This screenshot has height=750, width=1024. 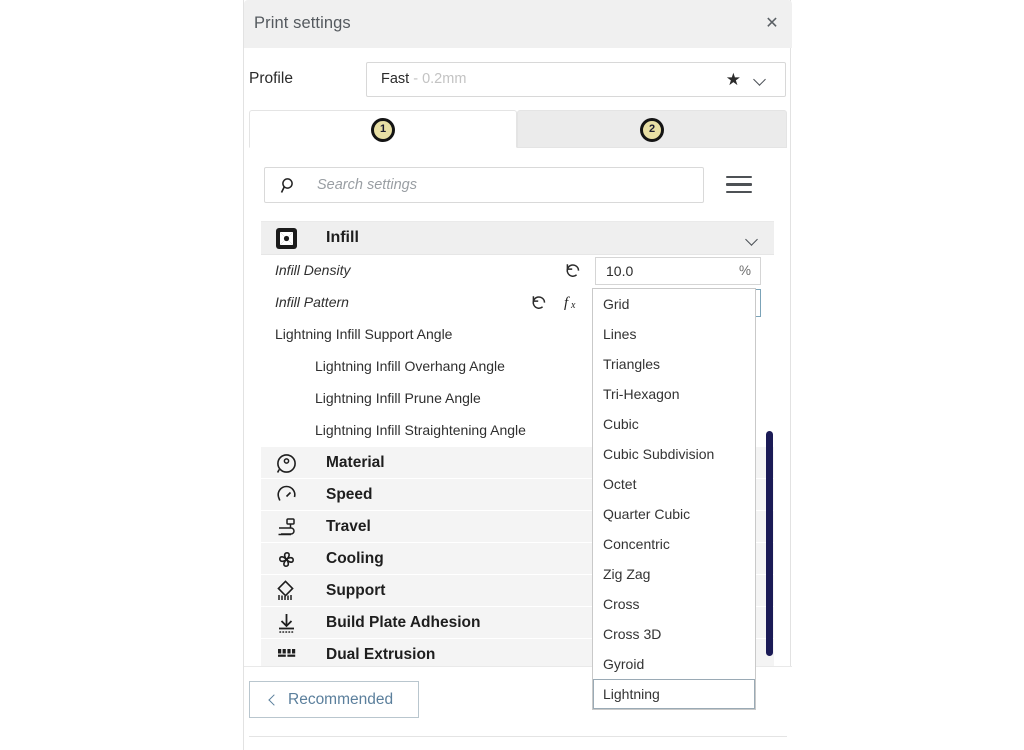 I want to click on tab-custom: 1, so click(x=383, y=129).